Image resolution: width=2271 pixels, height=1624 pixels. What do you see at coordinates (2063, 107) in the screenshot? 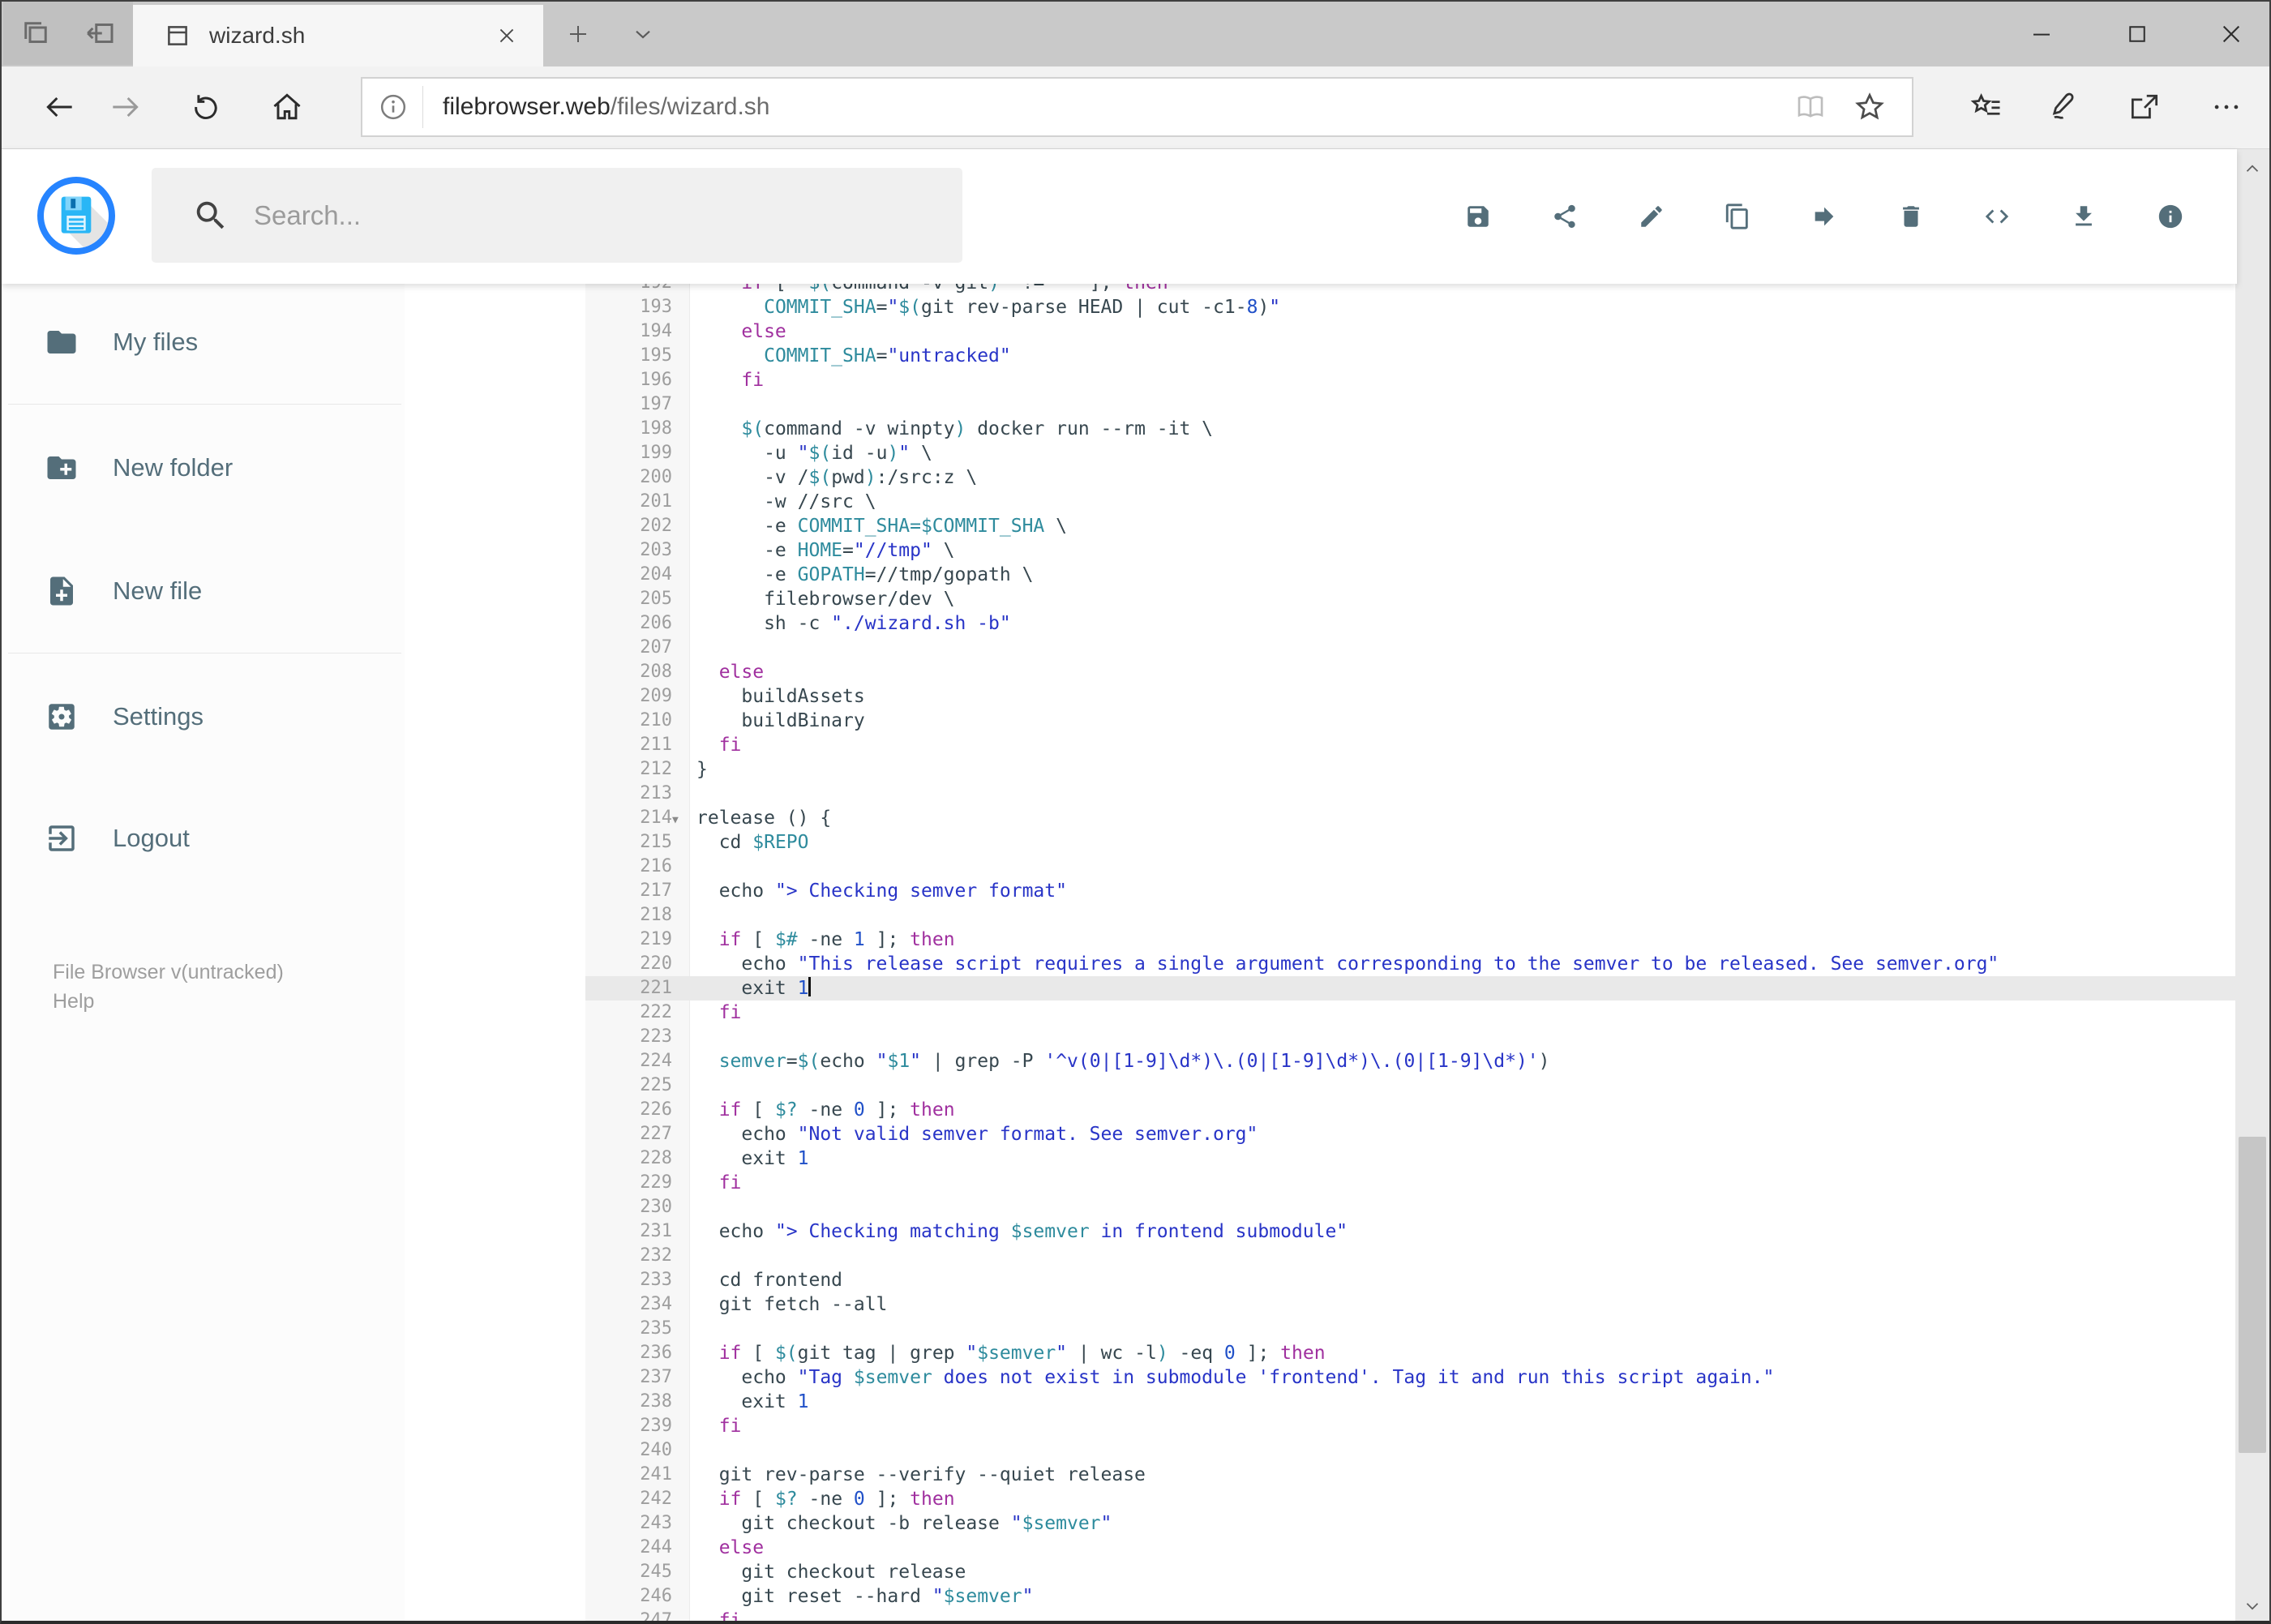
I see `annotate-pen-icon` at bounding box center [2063, 107].